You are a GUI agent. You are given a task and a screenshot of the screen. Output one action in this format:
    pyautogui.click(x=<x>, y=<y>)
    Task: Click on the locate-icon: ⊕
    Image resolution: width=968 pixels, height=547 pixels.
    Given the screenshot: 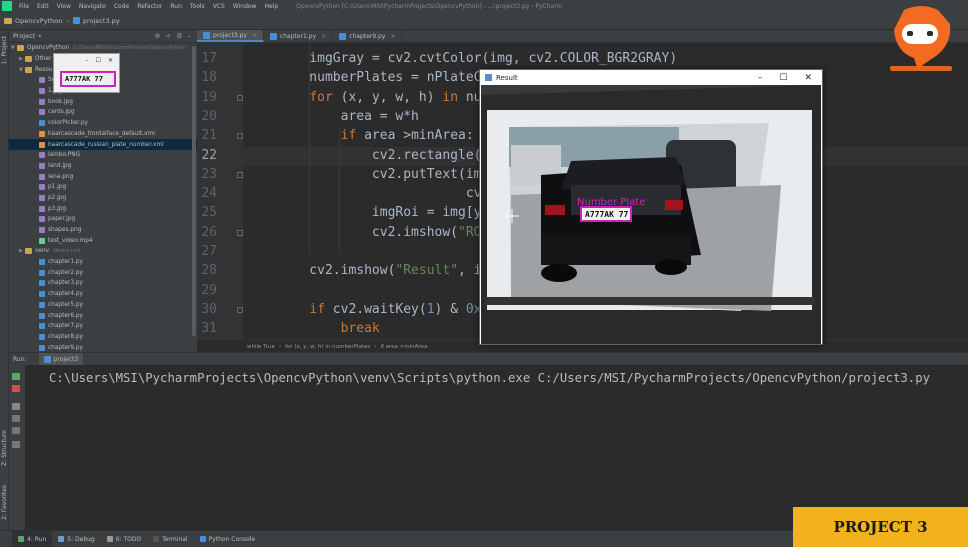 What is the action you would take?
    pyautogui.click(x=157, y=36)
    